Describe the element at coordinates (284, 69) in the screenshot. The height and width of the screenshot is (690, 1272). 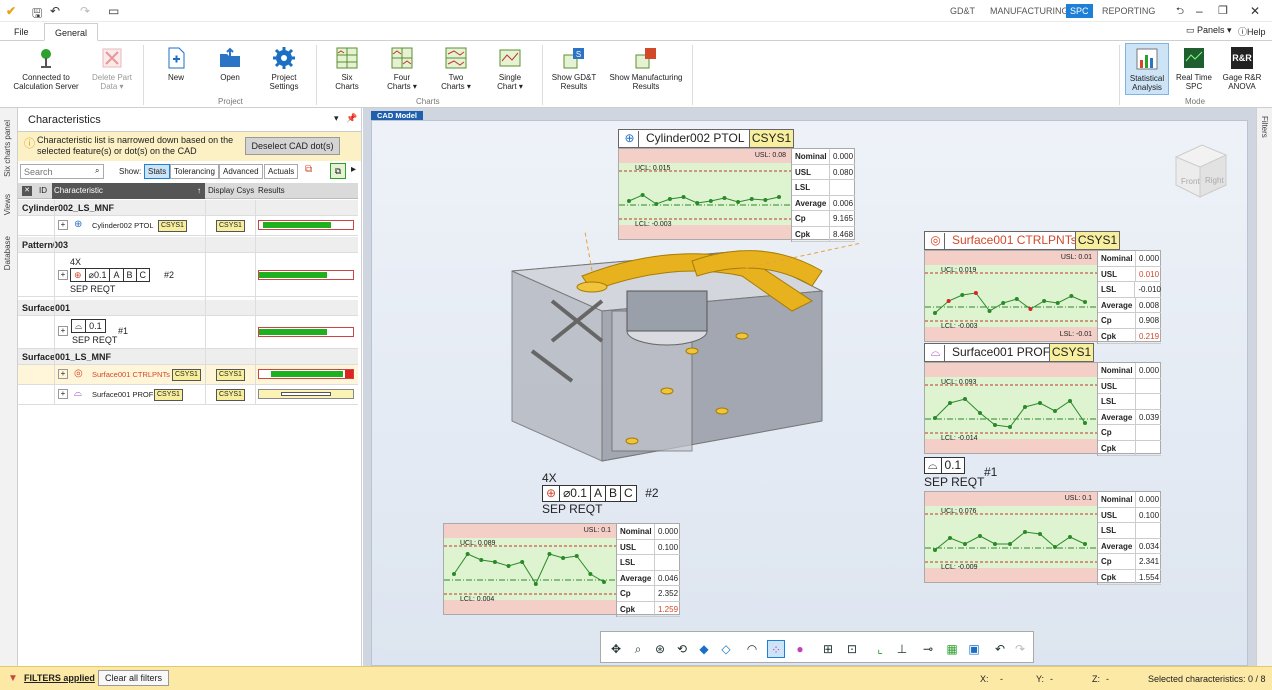
I see `project-settings-button: Project Settings` at that location.